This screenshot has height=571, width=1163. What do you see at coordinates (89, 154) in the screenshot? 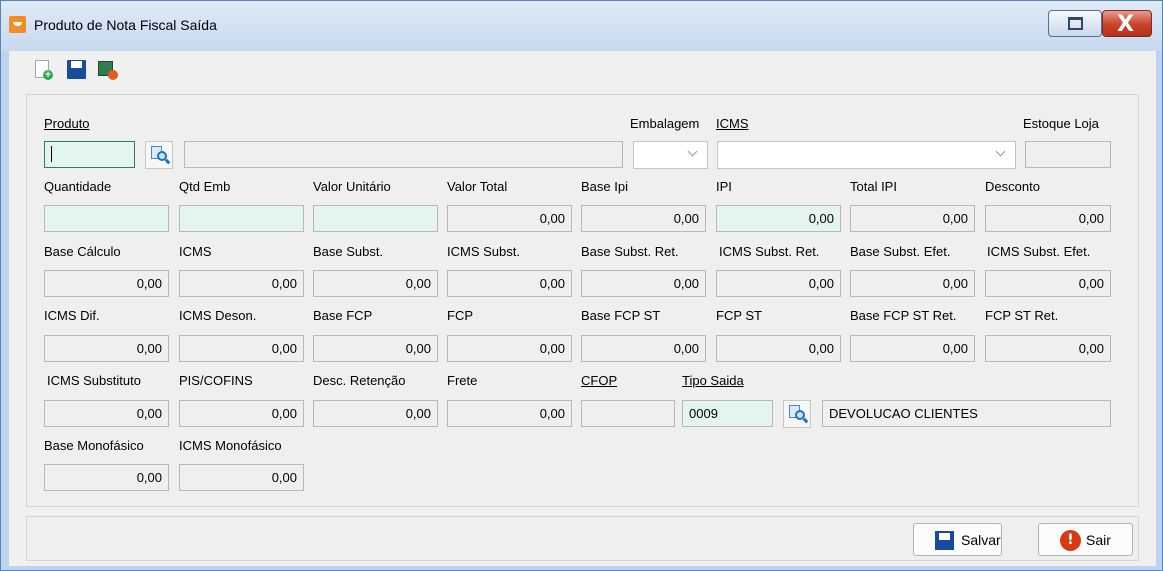
I see `produto-code-input` at bounding box center [89, 154].